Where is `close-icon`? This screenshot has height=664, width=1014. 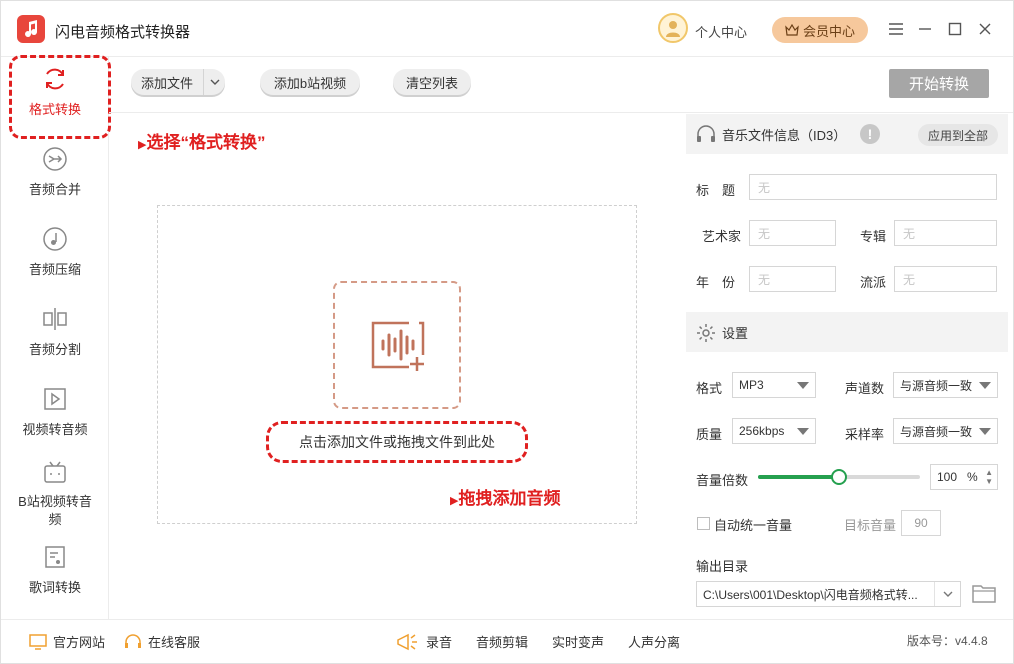
close-icon is located at coordinates (985, 29).